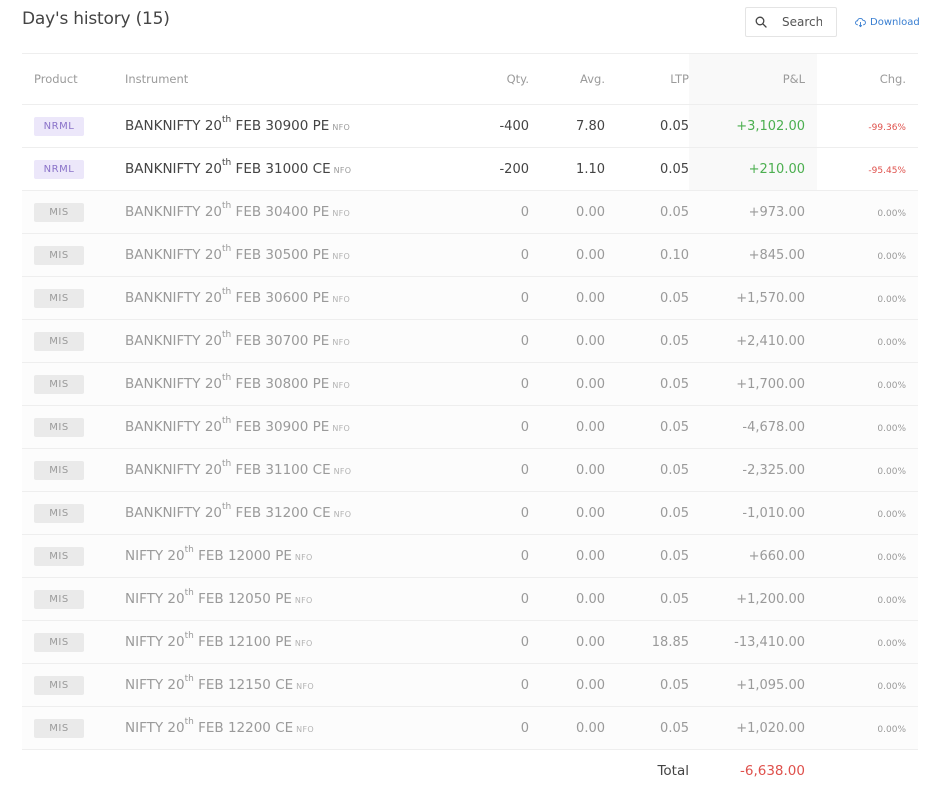  What do you see at coordinates (895, 22) in the screenshot?
I see `download-label: Download` at bounding box center [895, 22].